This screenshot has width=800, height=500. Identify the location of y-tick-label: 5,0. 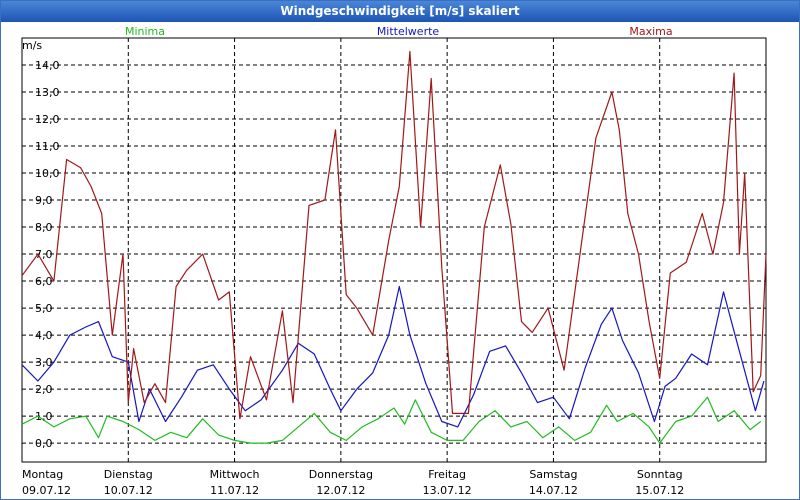
(44, 308).